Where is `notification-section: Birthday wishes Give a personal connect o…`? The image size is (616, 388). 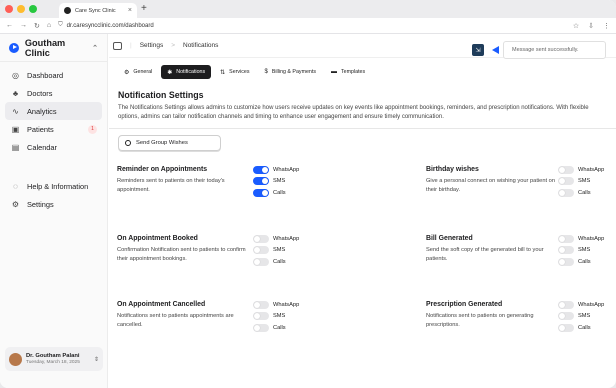 notification-section: Birthday wishes Give a personal connect o… is located at coordinates (521, 181).